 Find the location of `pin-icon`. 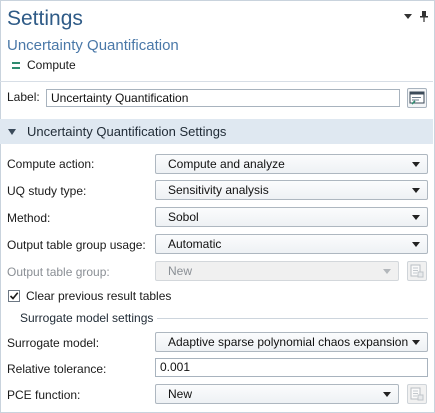

pin-icon is located at coordinates (424, 16).